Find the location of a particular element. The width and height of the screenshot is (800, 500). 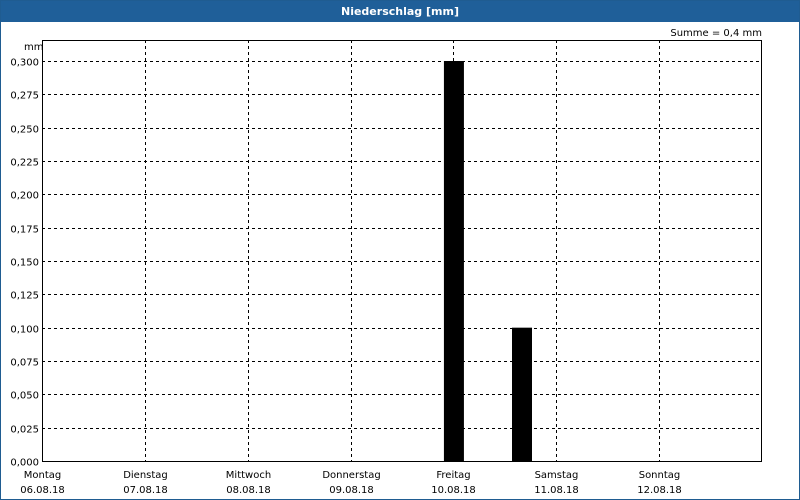

y-tick-label: 0,025 is located at coordinates (24, 430).